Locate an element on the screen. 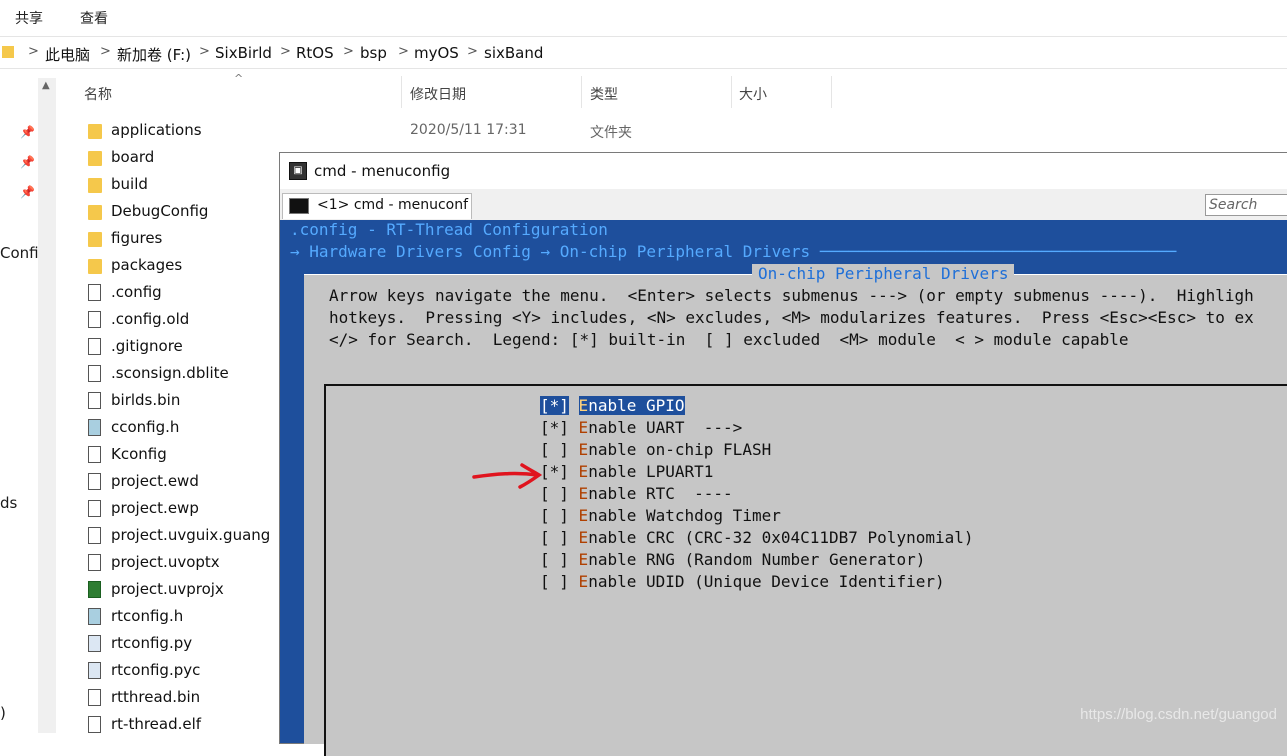 The width and height of the screenshot is (1287, 756). tab-label: <1> cmd - menuconf is located at coordinates (393, 205).